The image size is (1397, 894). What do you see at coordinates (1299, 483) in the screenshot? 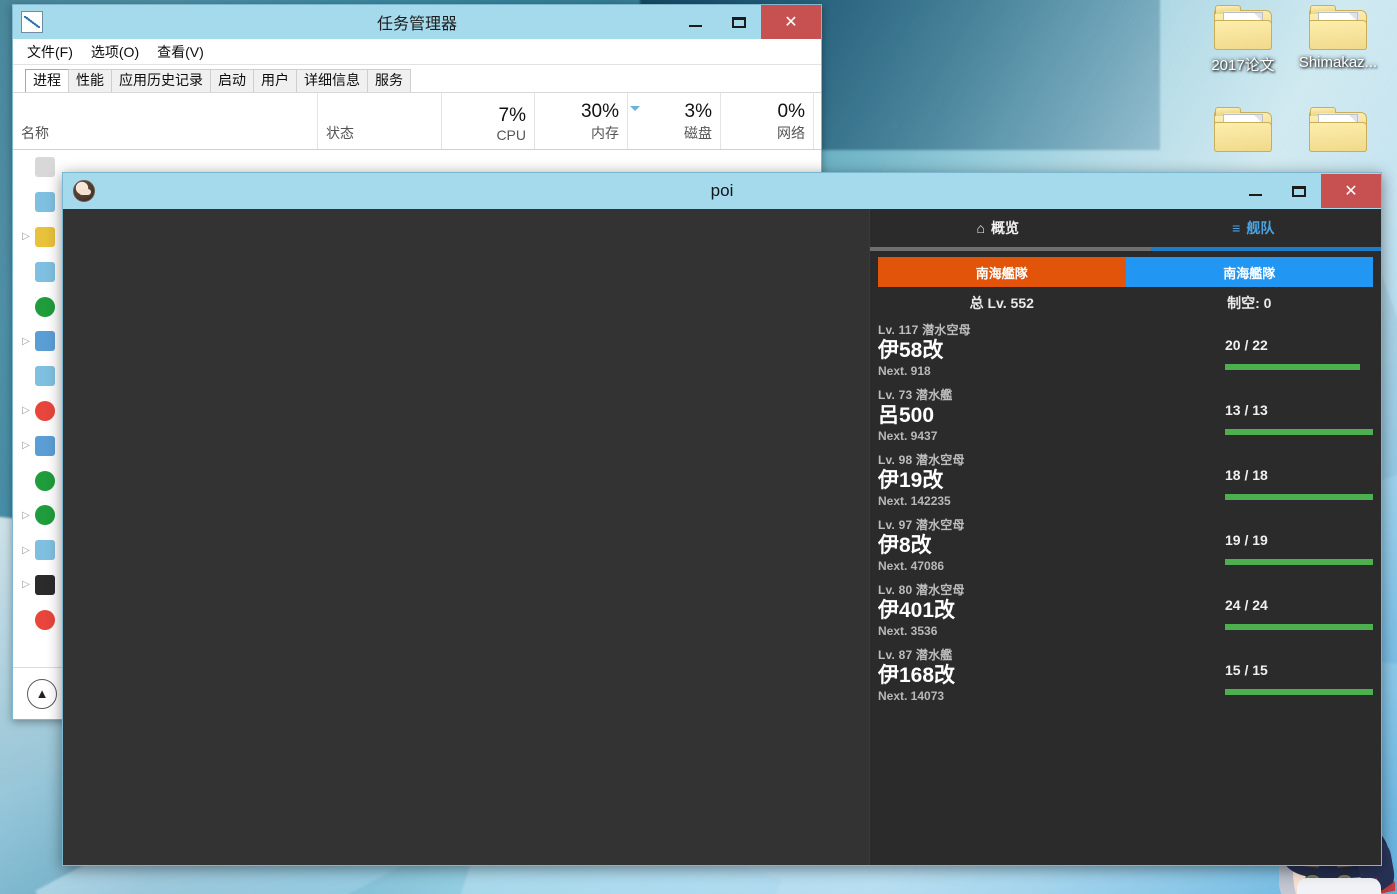
I see `ship-hp-group: 18 / 18` at bounding box center [1299, 483].